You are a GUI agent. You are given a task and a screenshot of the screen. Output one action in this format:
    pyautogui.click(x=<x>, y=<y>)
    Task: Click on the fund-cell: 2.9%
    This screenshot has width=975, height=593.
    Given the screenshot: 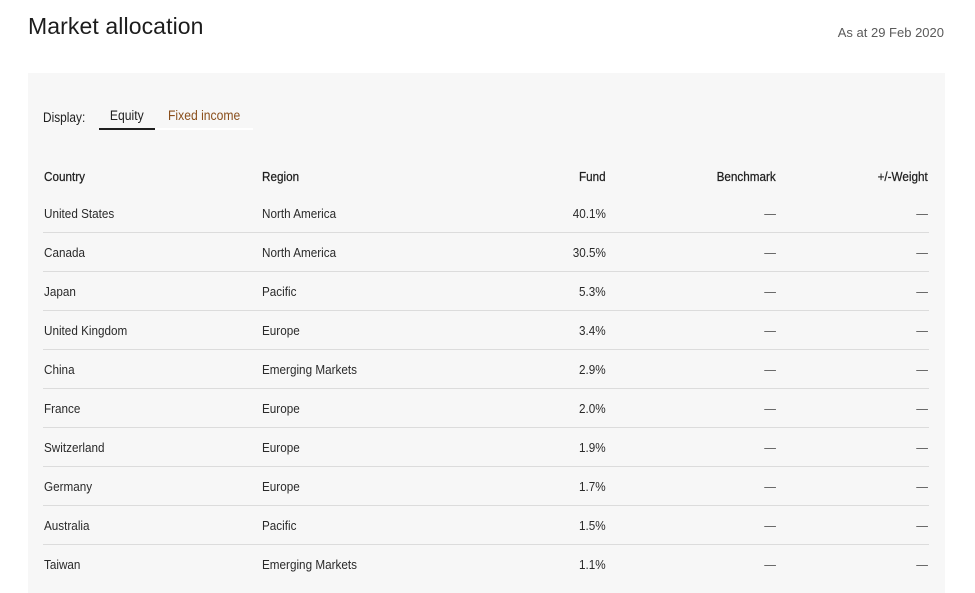 What is the action you would take?
    pyautogui.click(x=533, y=369)
    